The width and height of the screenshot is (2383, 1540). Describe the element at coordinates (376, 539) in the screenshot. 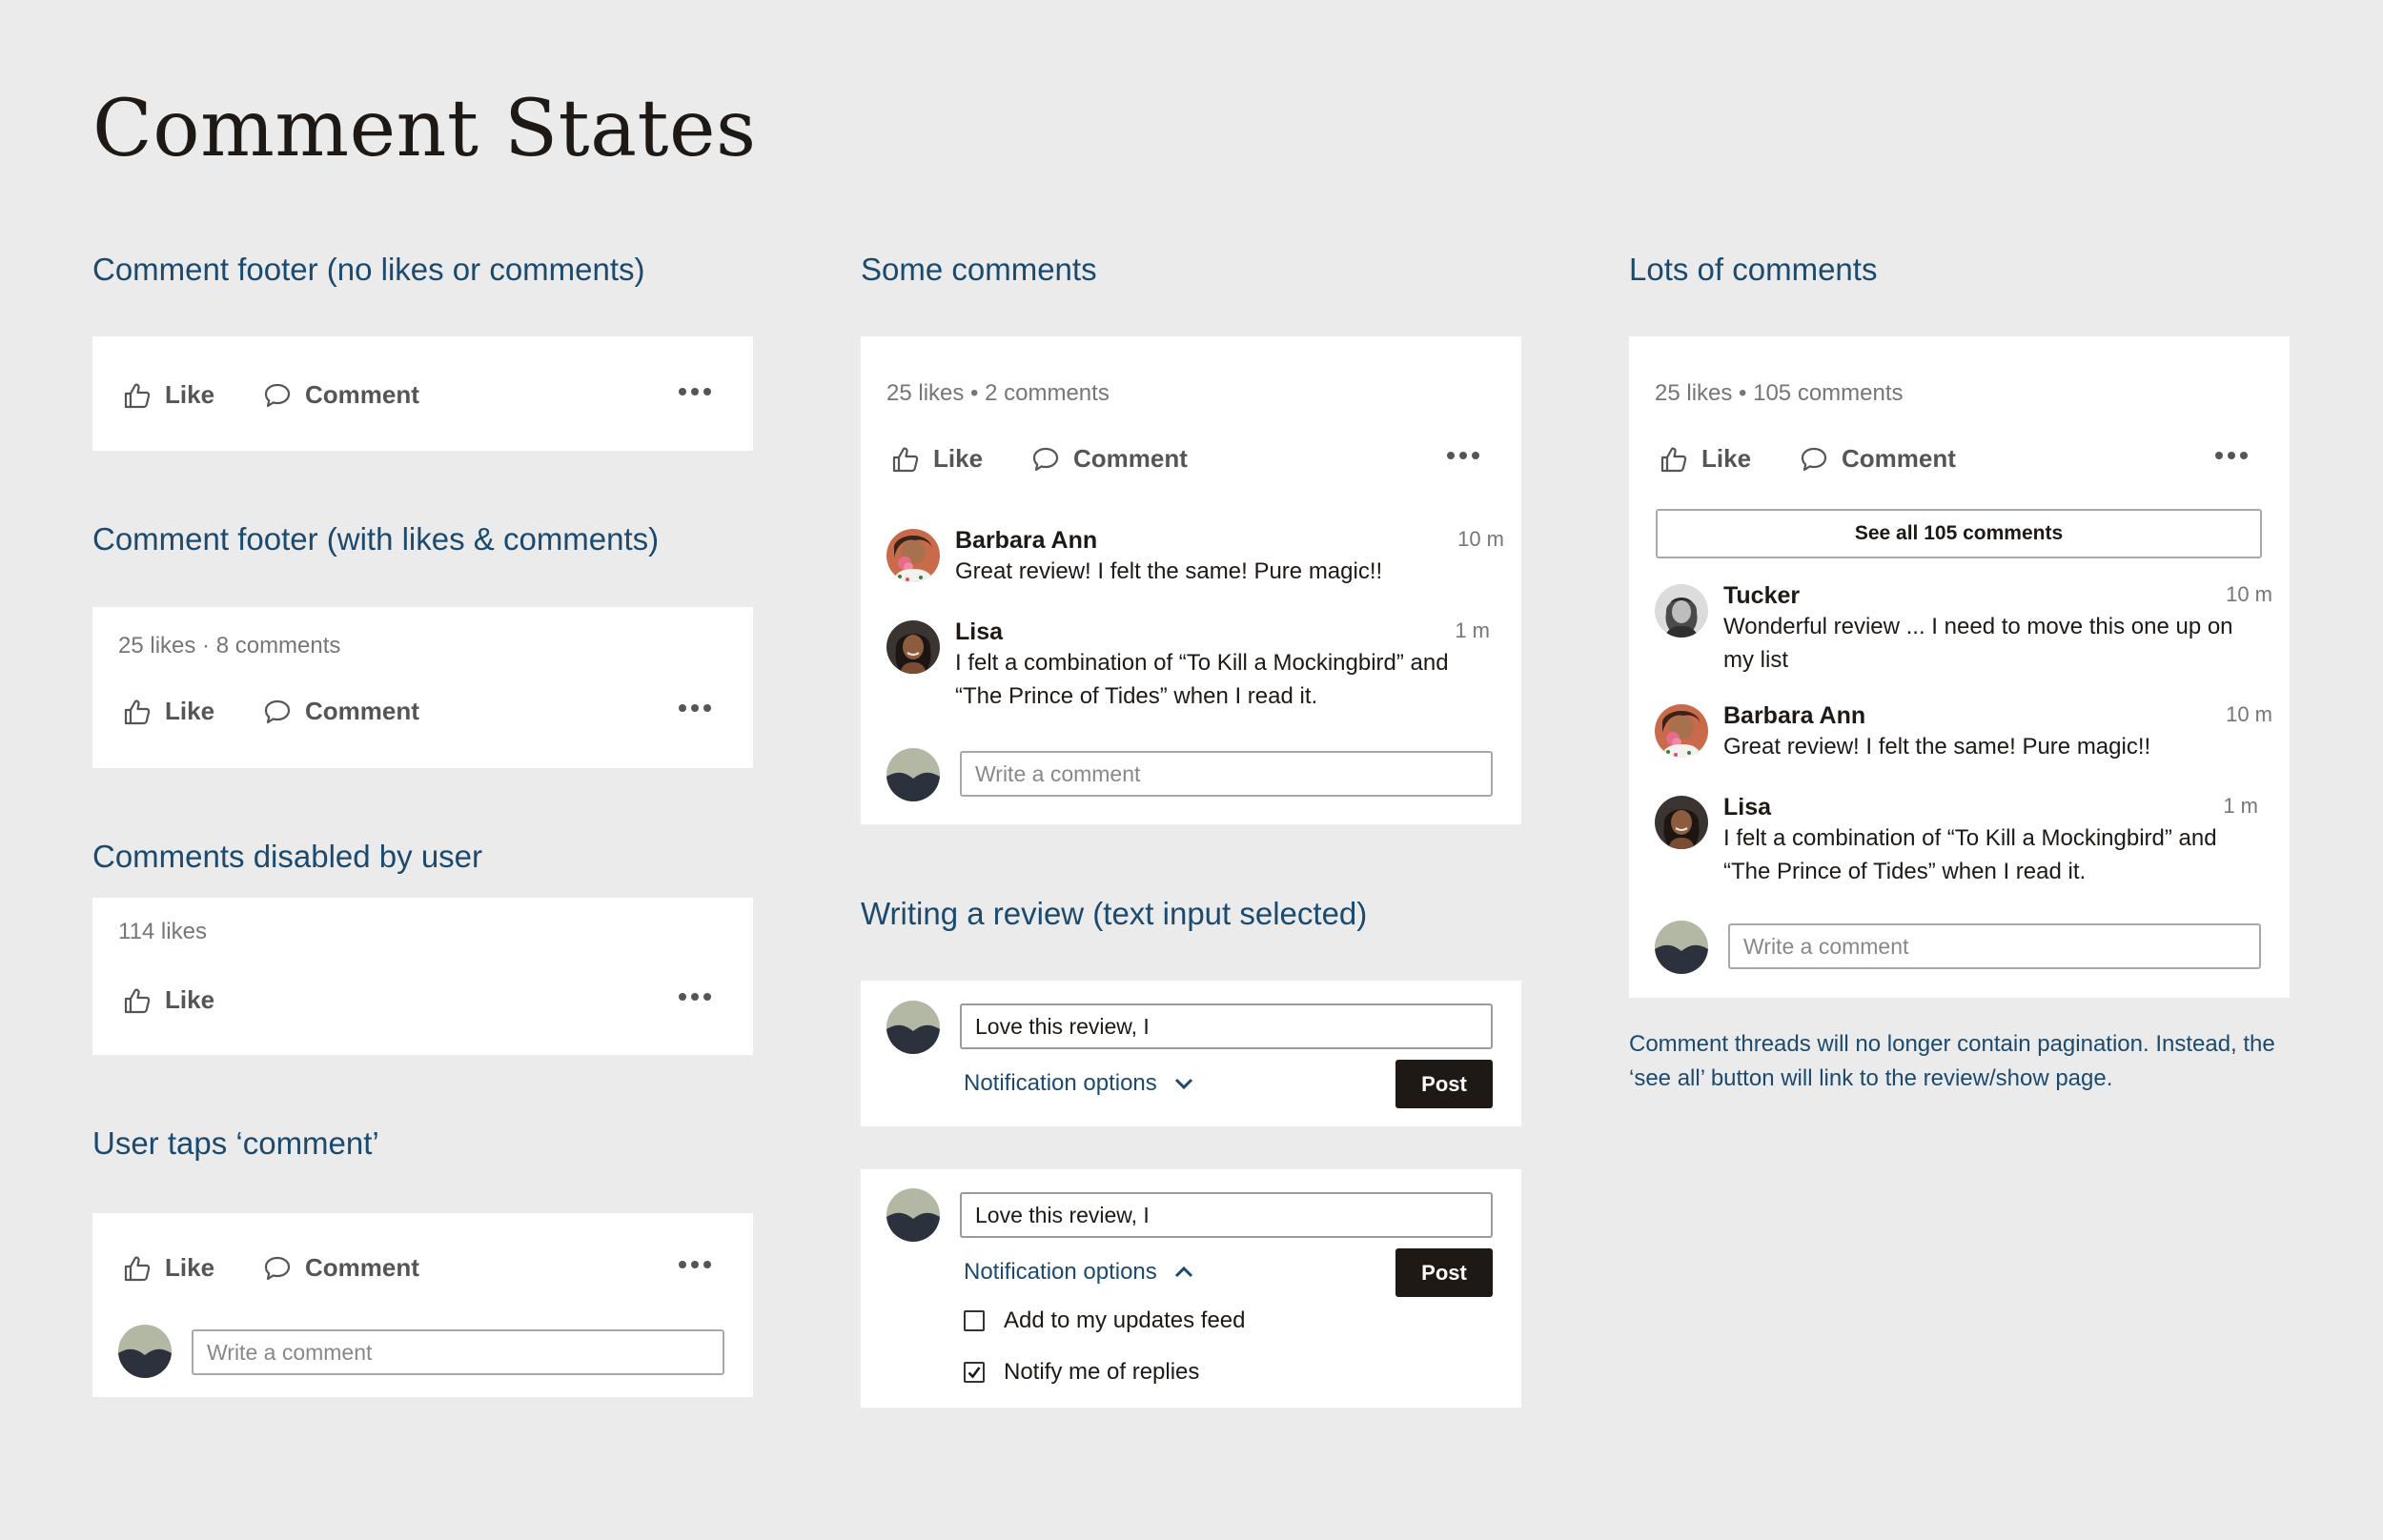

I see `section-title-footer-with: Comment footer (with likes & comments)` at that location.